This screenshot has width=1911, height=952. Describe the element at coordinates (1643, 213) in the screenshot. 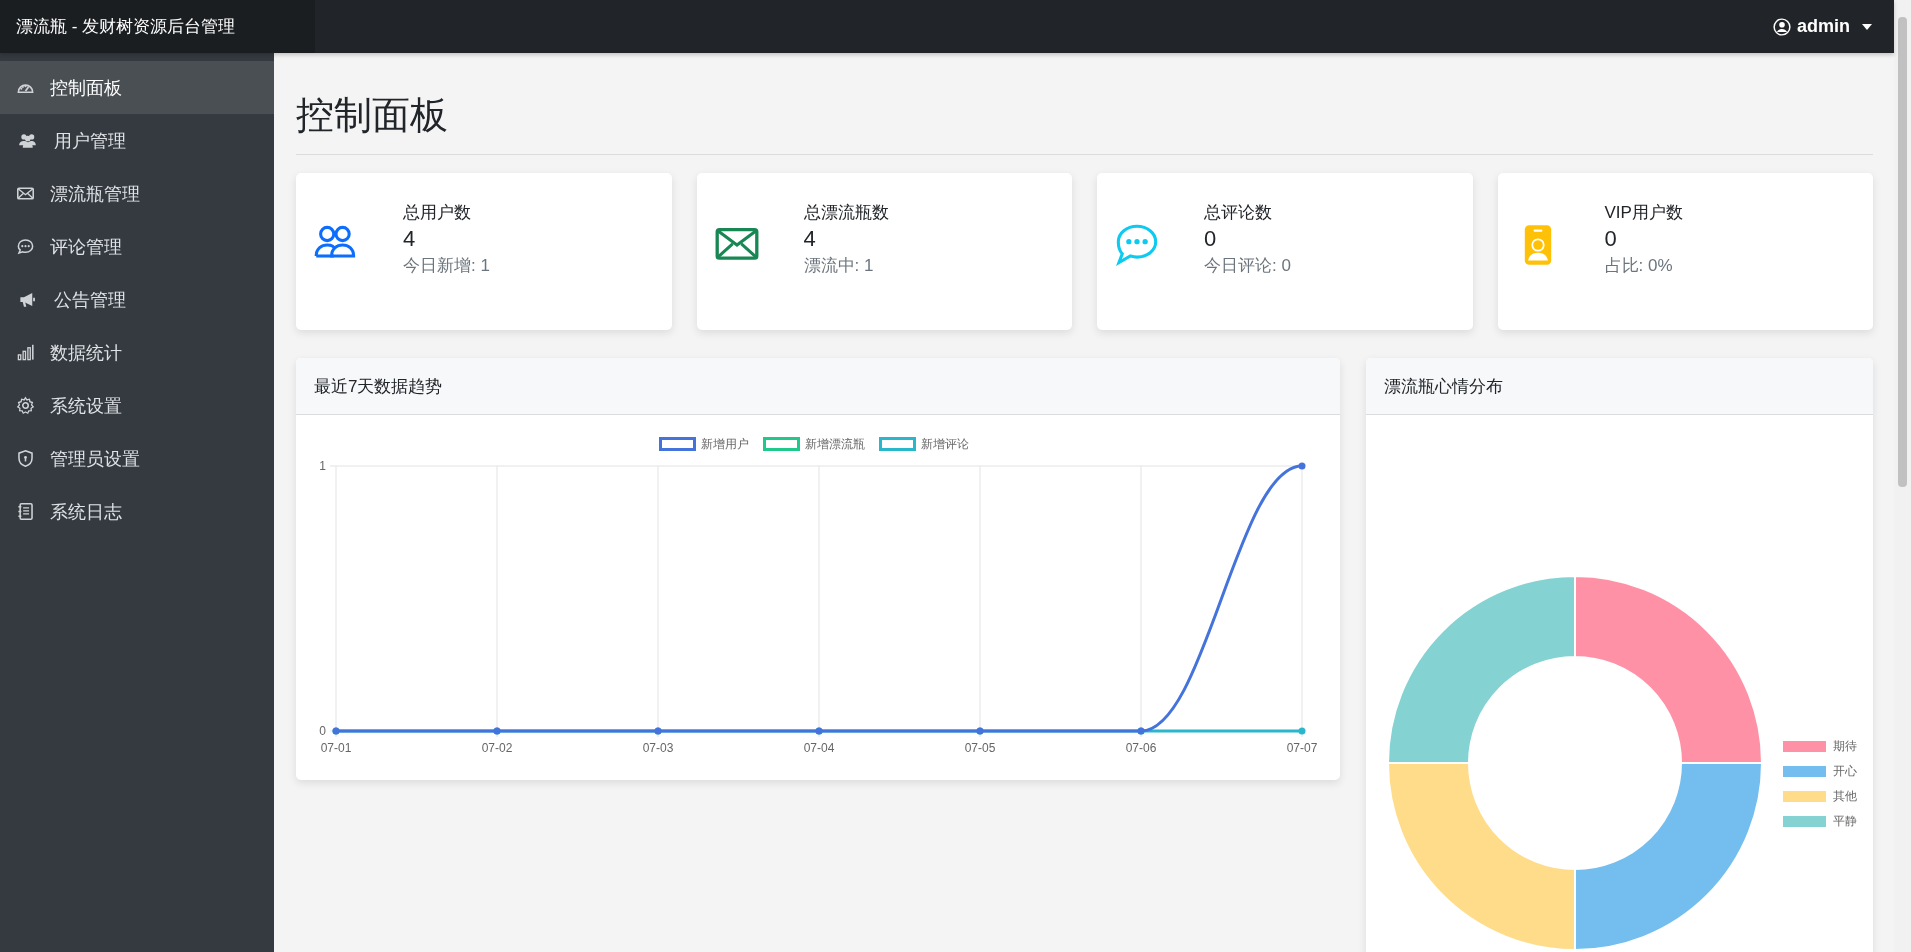

I see `stat-title: VIP用户数` at that location.